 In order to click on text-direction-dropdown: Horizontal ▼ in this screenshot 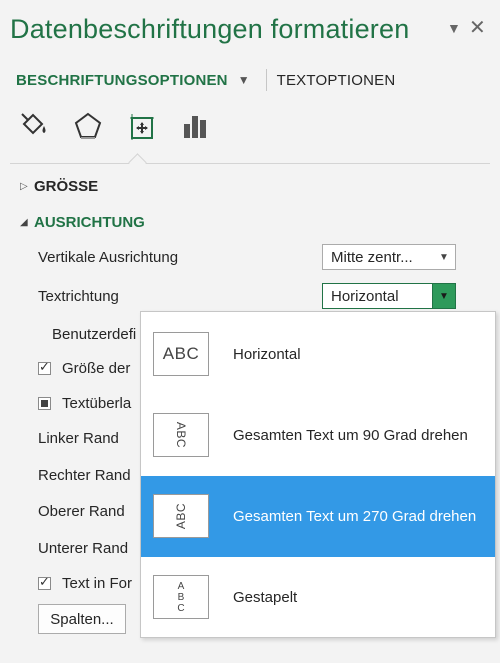, I will do `click(389, 296)`.